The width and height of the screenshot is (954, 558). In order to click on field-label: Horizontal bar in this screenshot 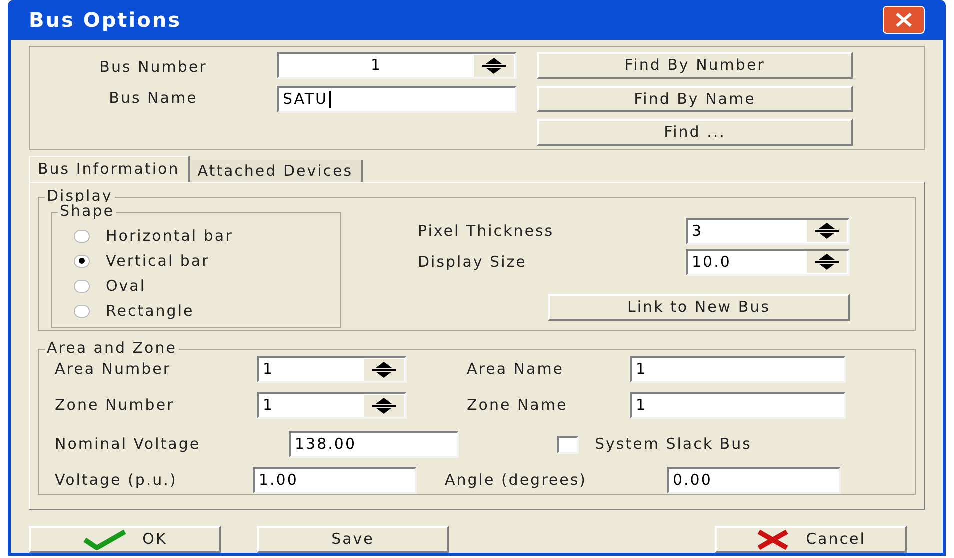, I will do `click(170, 236)`.